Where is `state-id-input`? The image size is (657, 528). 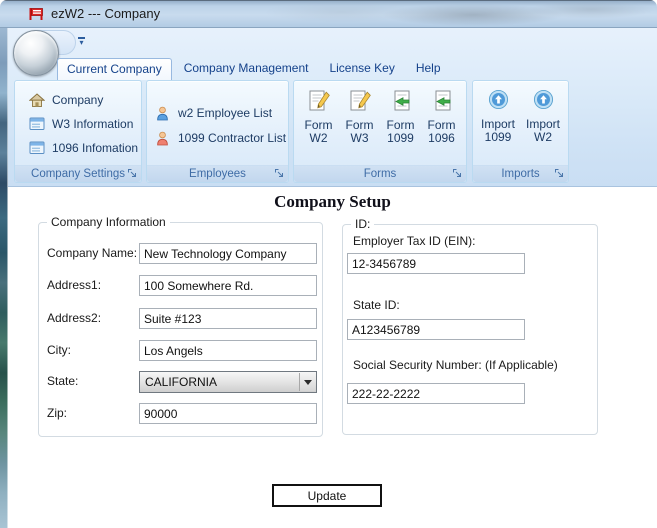 state-id-input is located at coordinates (436, 329).